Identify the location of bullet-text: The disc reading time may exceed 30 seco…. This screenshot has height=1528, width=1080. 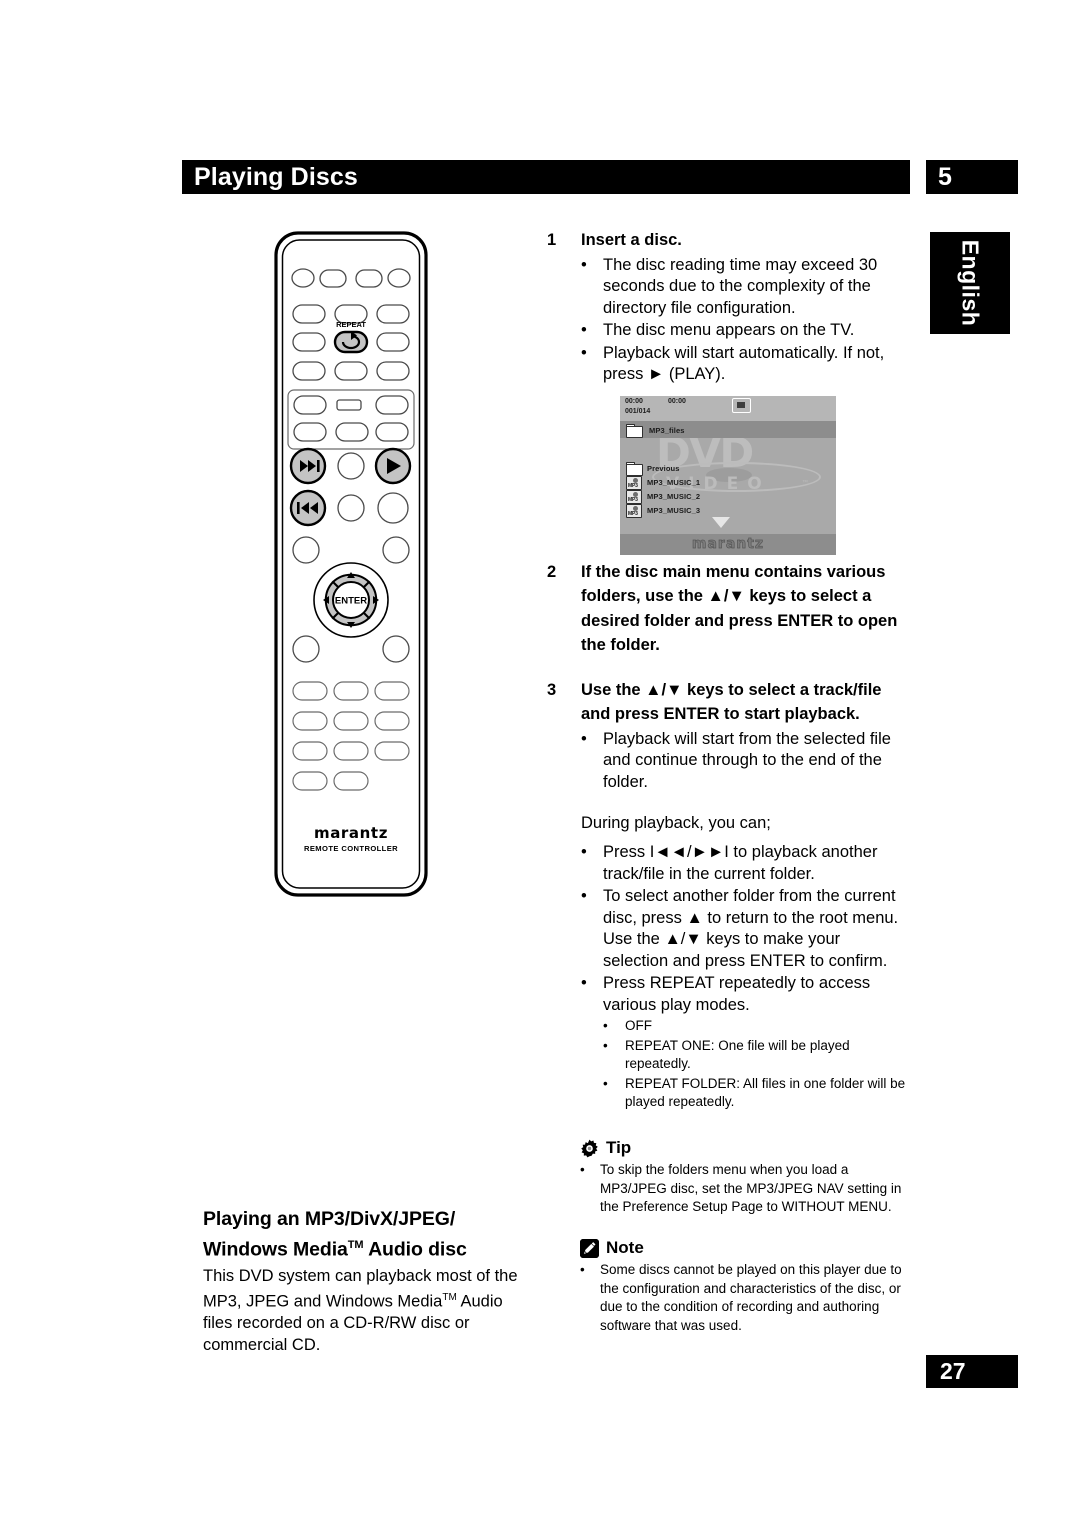
(740, 286).